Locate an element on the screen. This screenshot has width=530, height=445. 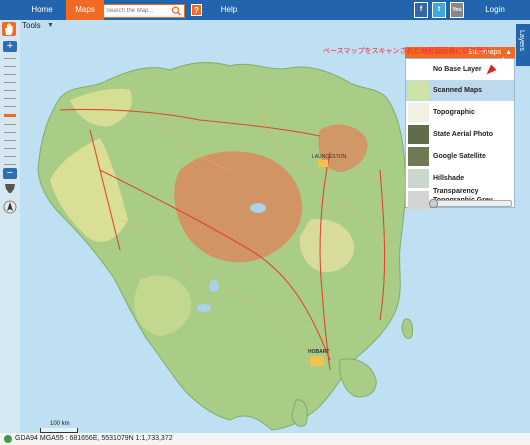
search-box is located at coordinates (144, 11).